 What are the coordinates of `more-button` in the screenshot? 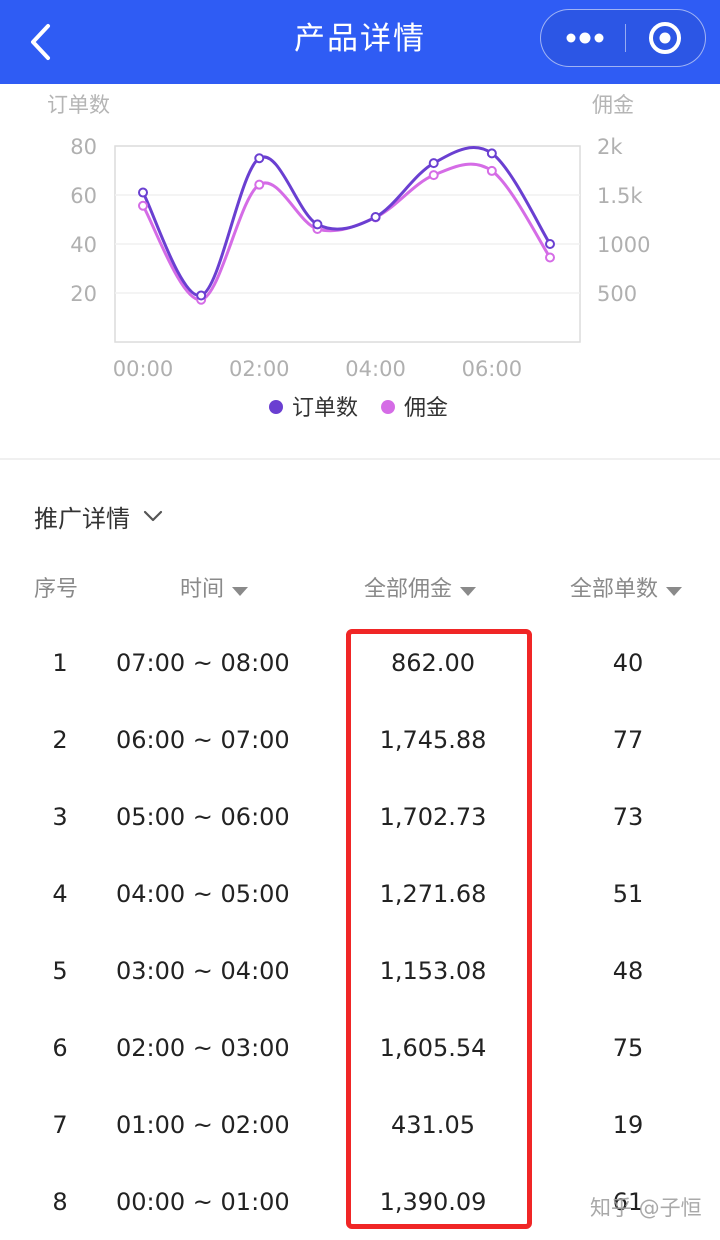 It's located at (583, 38).